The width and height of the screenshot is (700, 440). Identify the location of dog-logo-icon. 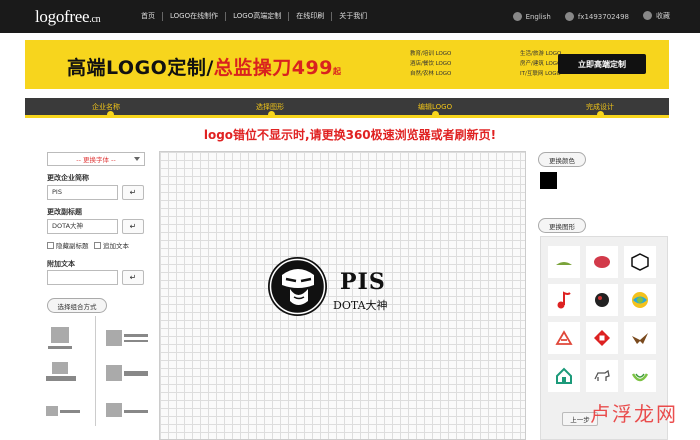
(602, 376).